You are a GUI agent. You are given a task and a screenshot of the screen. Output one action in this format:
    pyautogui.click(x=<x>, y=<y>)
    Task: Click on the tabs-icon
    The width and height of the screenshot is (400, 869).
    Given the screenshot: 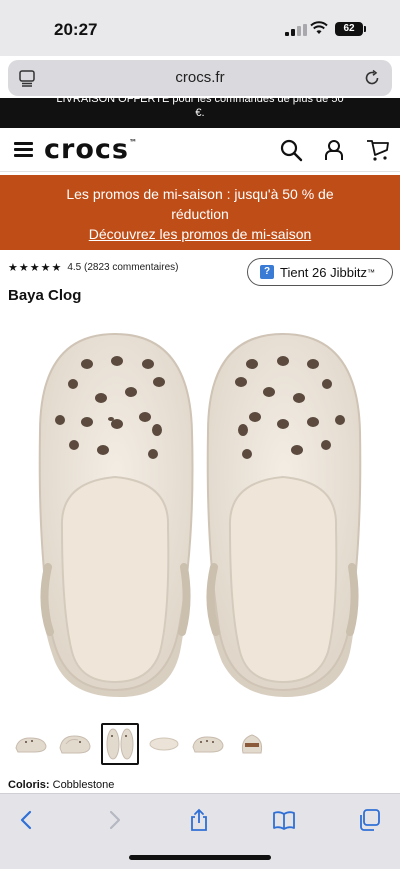 What is the action you would take?
    pyautogui.click(x=369, y=820)
    